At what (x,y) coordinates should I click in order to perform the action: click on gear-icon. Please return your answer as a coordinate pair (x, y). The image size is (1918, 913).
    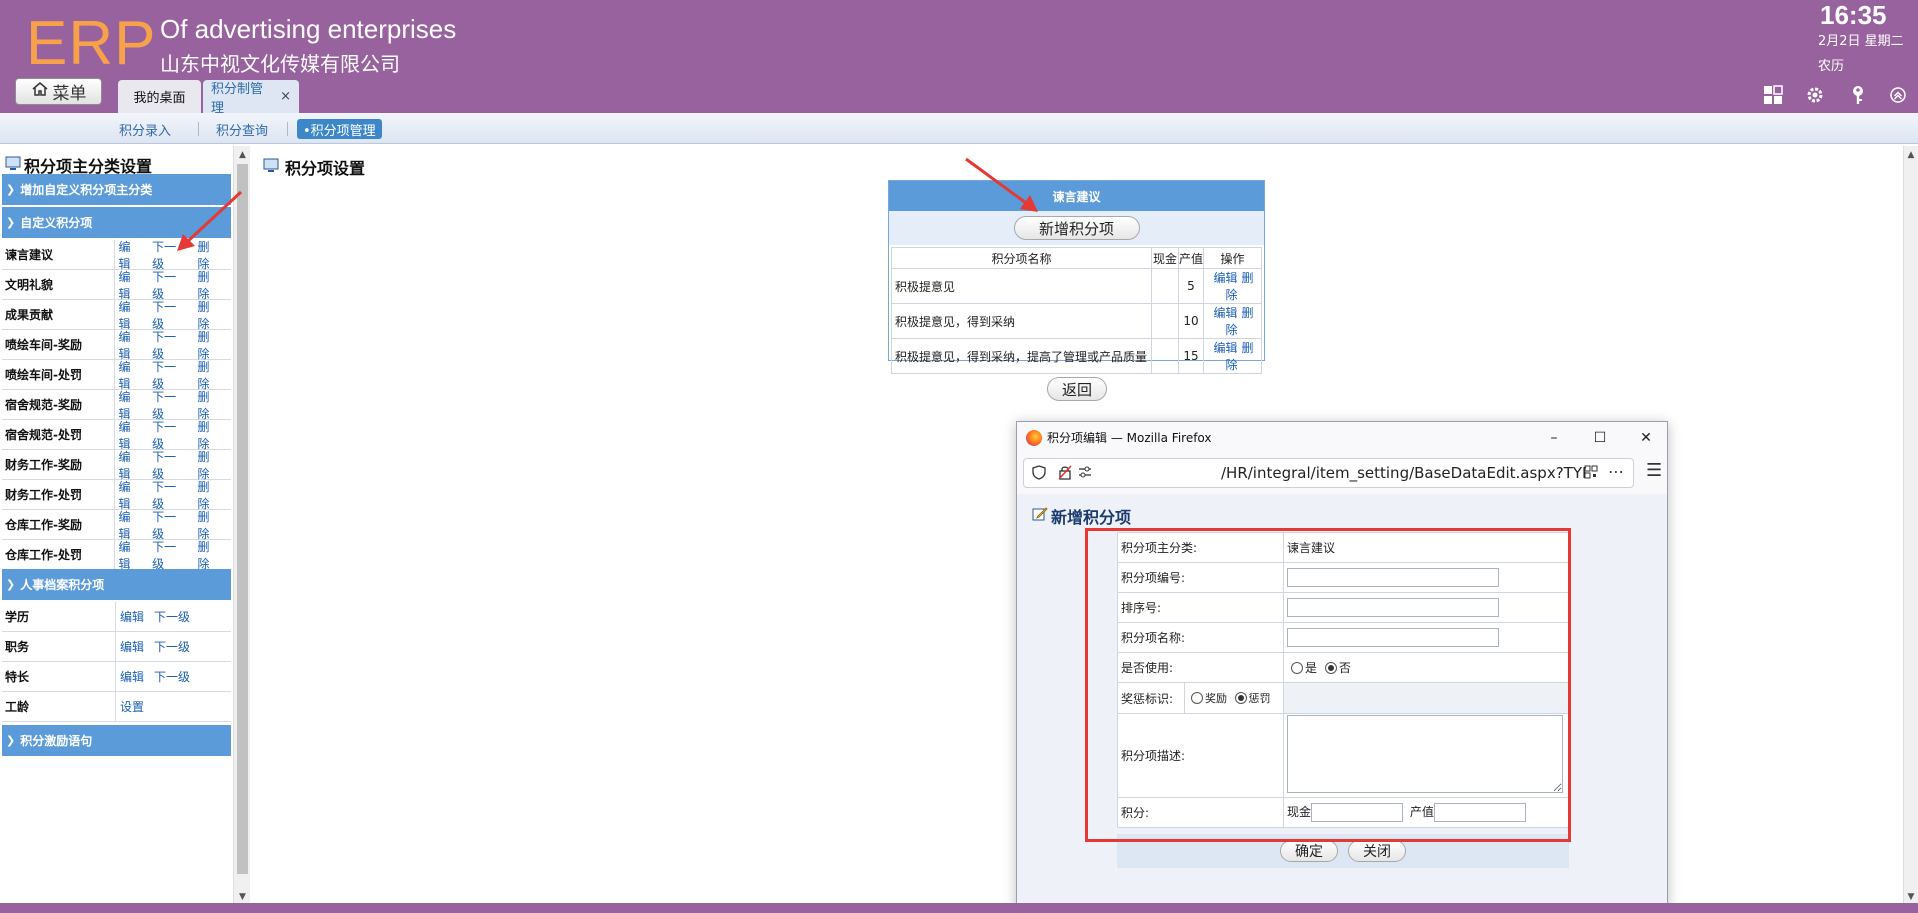
    Looking at the image, I should click on (1815, 95).